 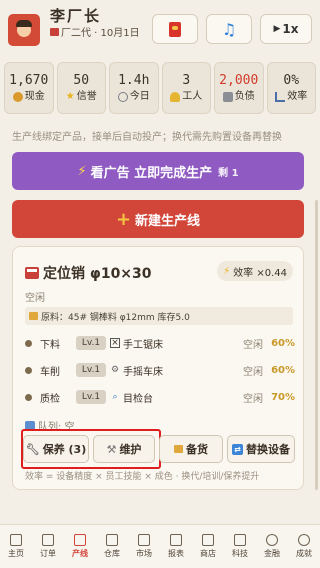 I want to click on stage-row: 车削 Lv.1 ⚙ 手摇车床 空闲 60%, so click(x=160, y=370).